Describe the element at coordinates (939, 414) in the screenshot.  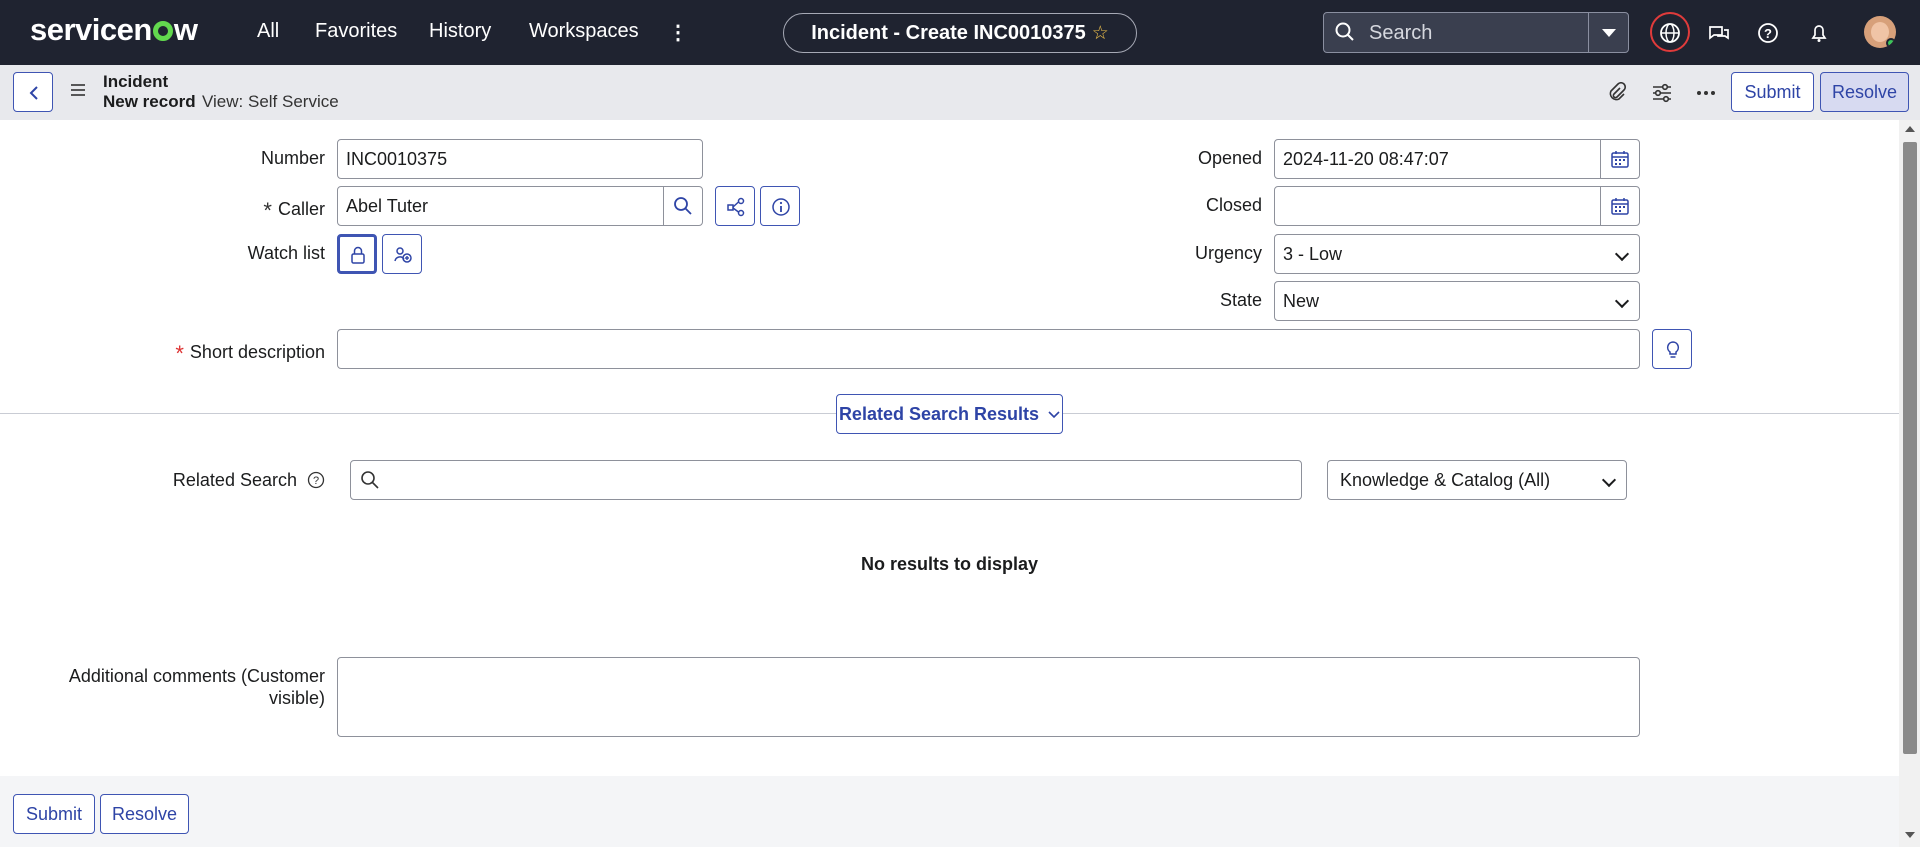
I see `related-search-results-label: Related Search Results` at that location.